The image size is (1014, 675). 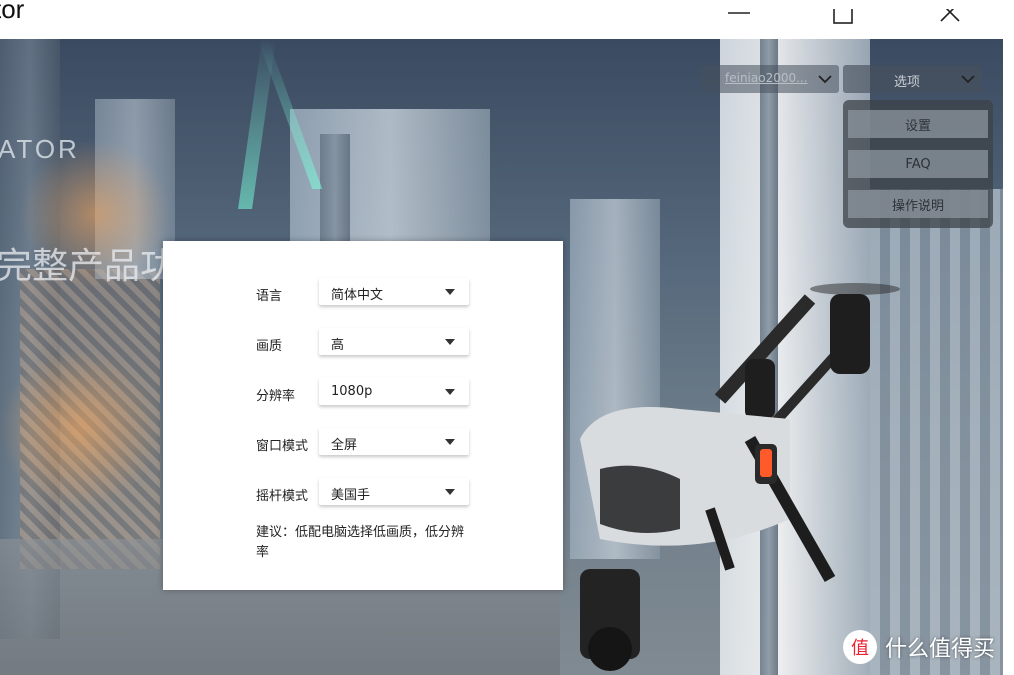 What do you see at coordinates (394, 341) in the screenshot?
I see `quality-select: 高` at bounding box center [394, 341].